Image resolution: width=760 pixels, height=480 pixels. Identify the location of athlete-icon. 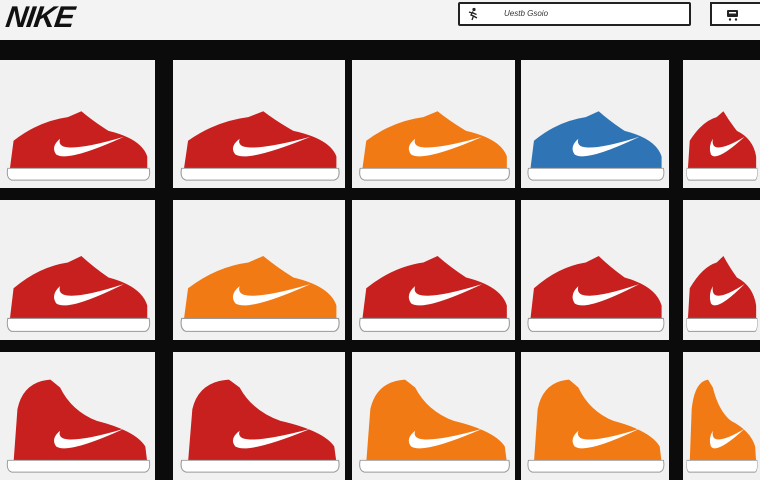
(473, 14).